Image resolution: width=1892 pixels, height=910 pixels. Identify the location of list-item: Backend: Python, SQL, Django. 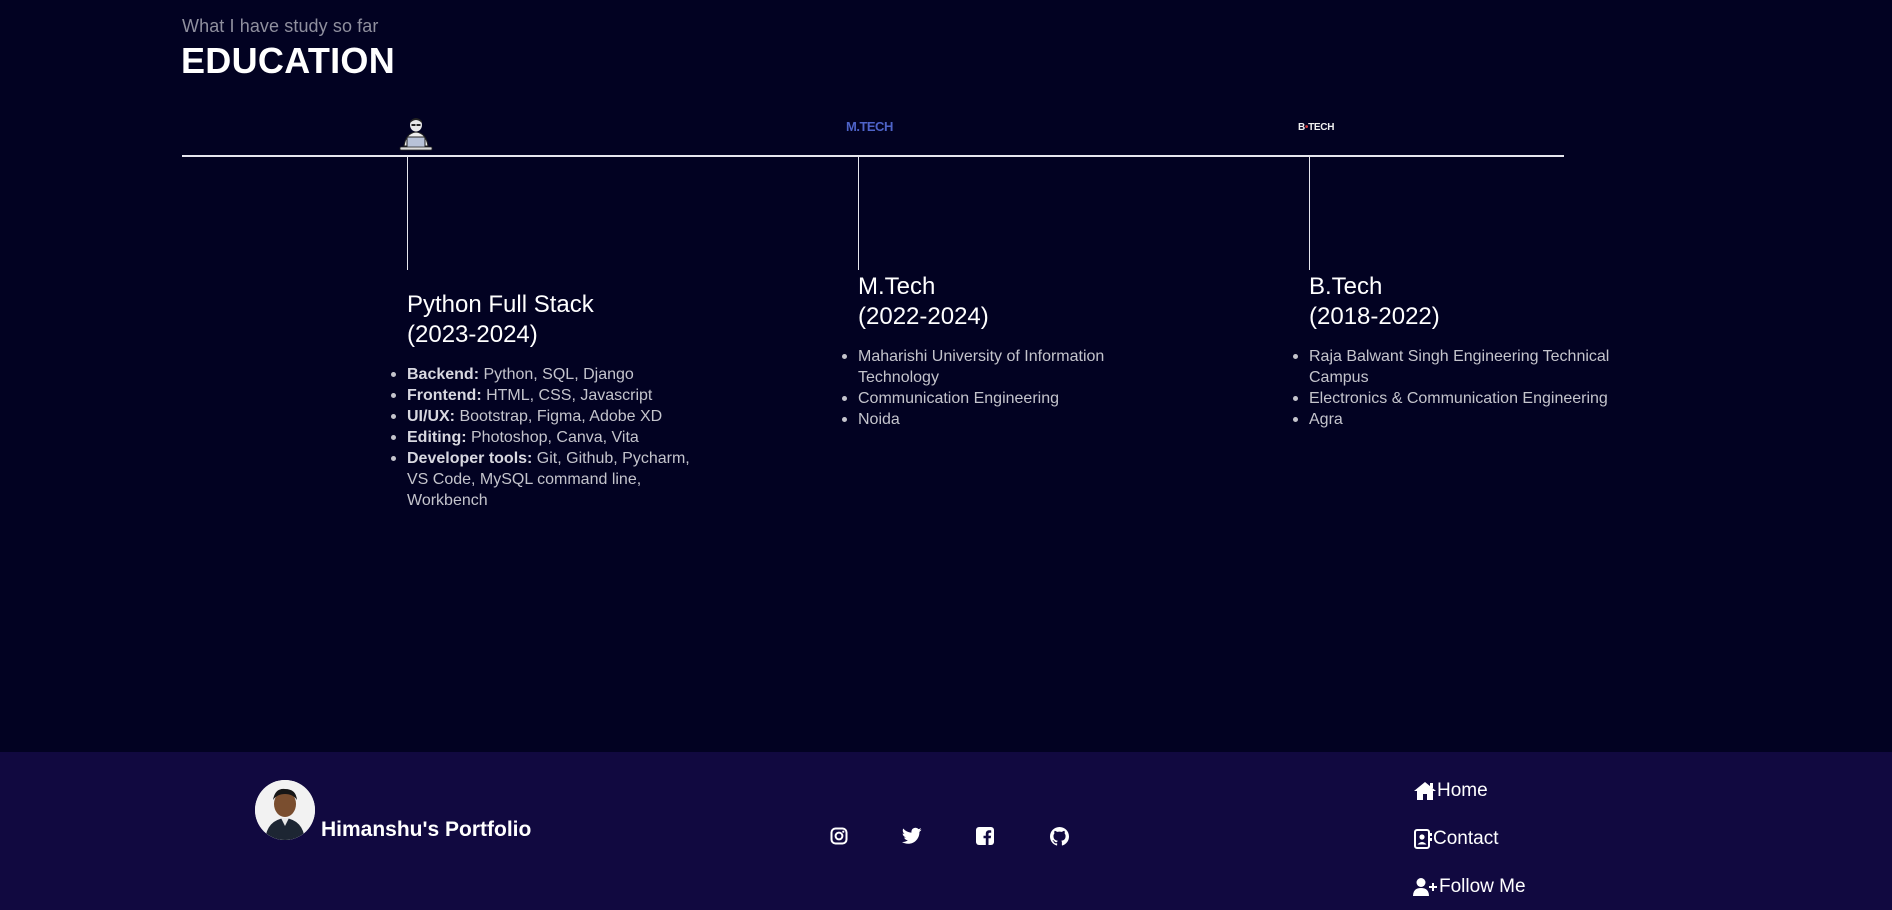
(564, 374).